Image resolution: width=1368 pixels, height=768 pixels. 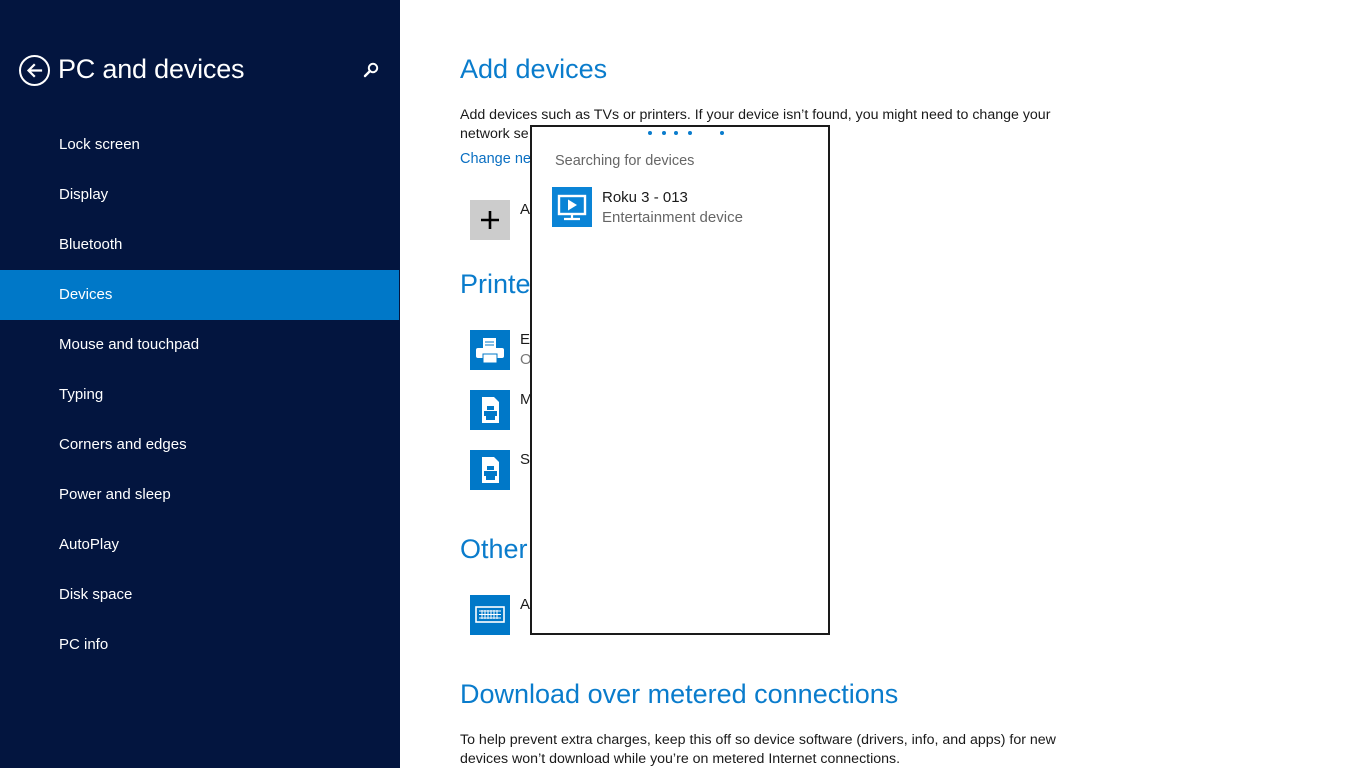 I want to click on sidebar-item-autoplay: AutoPlay, so click(x=200, y=545).